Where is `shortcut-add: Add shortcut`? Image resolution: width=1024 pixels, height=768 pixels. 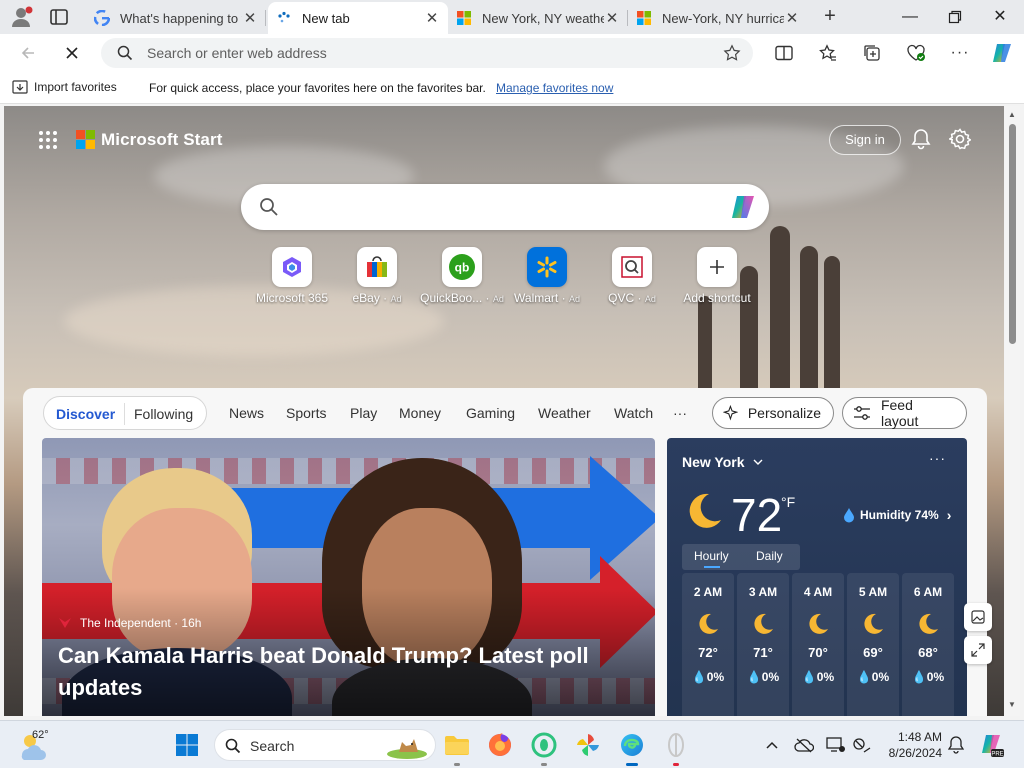 shortcut-add: Add shortcut is located at coordinates (717, 276).